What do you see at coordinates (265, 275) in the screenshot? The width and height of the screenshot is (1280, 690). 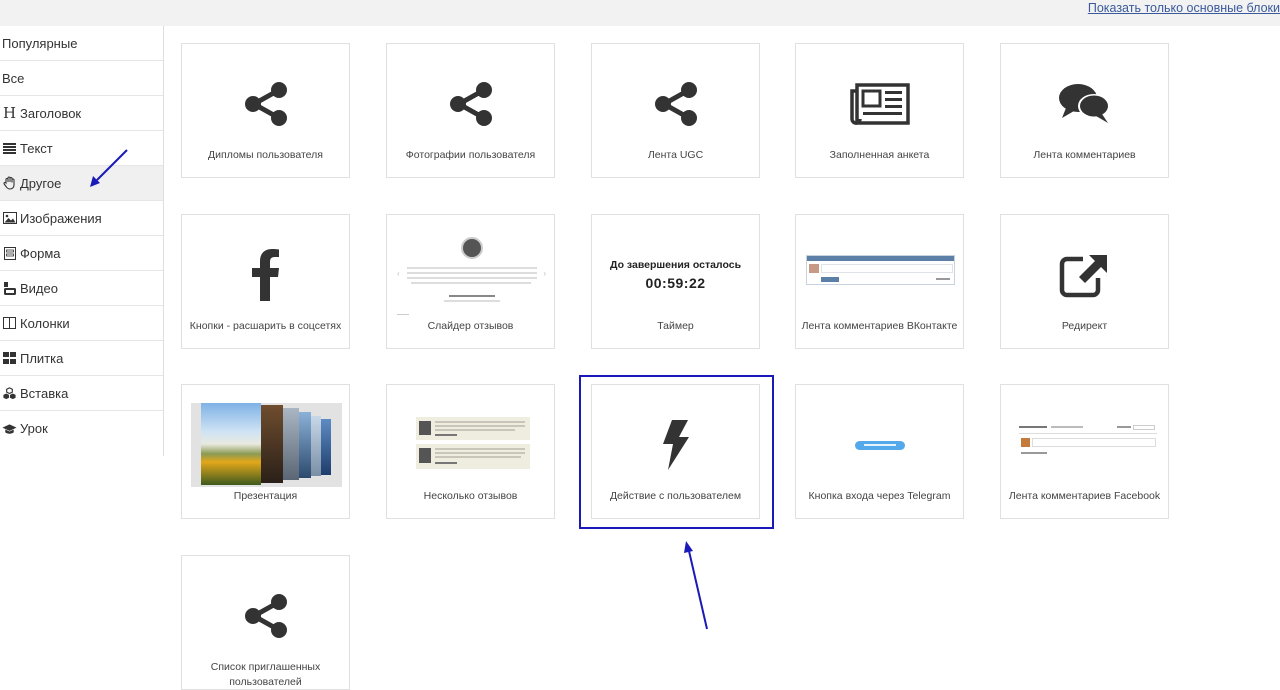 I see `facebook-icon` at bounding box center [265, 275].